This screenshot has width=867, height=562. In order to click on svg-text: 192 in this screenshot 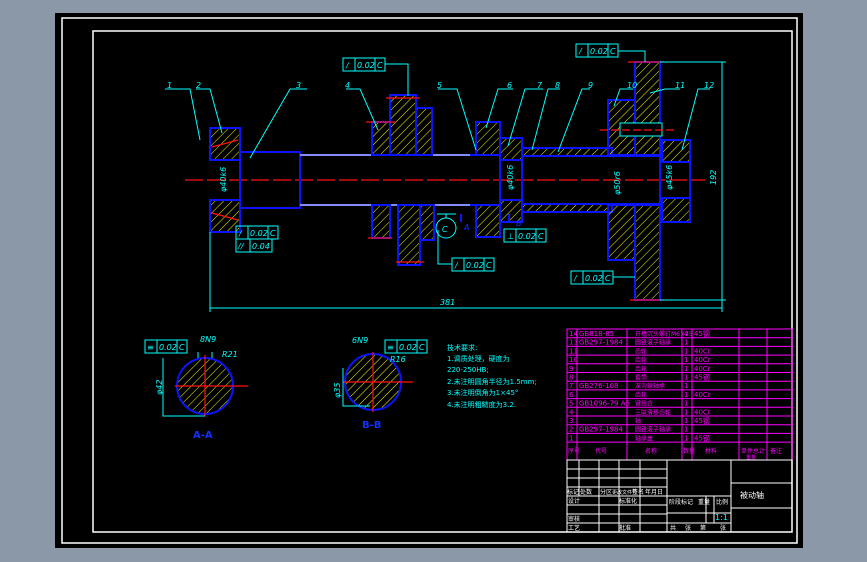, I will do `click(713, 177)`.